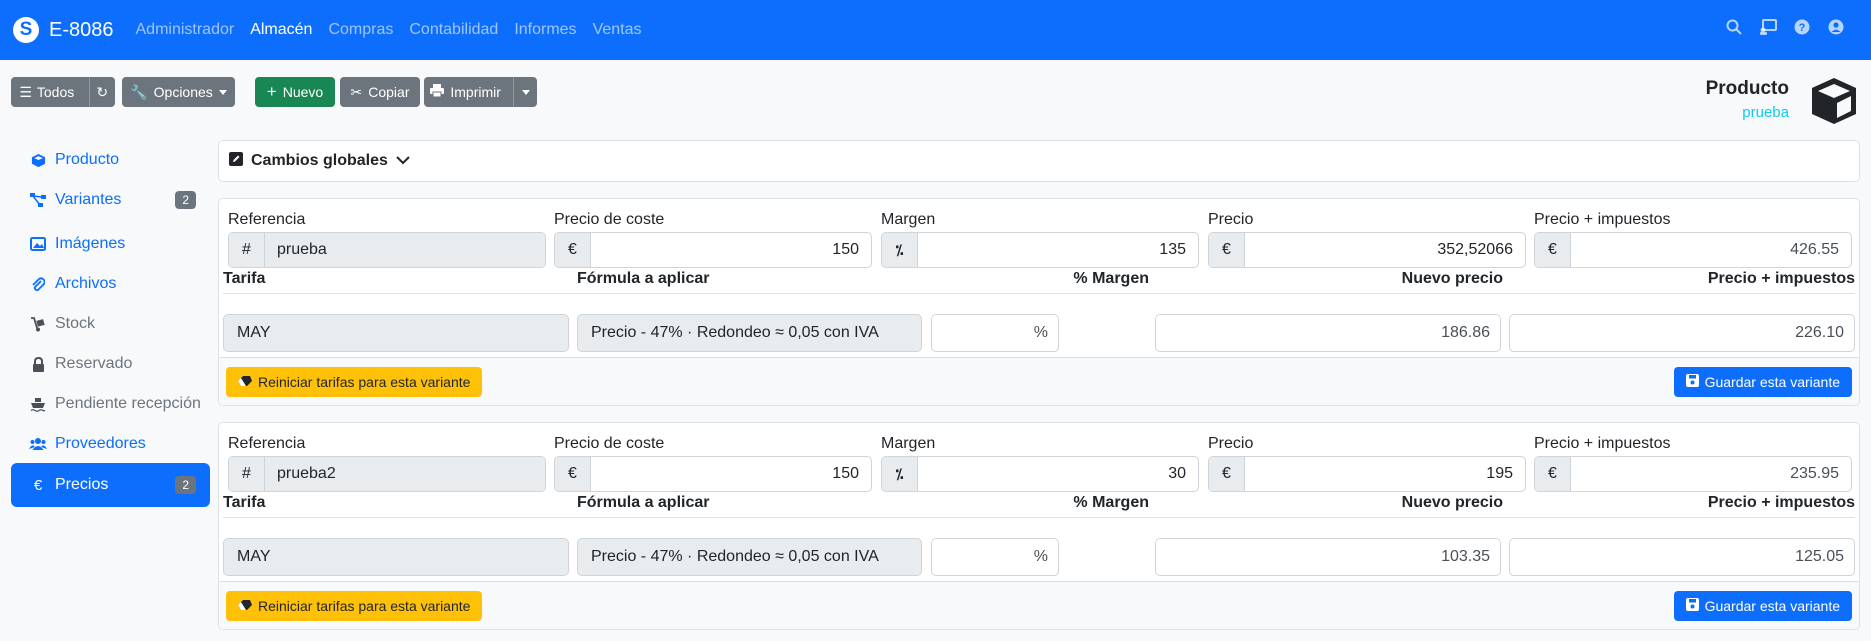  Describe the element at coordinates (281, 30) in the screenshot. I see `nav-link-almacen: Almacén` at that location.